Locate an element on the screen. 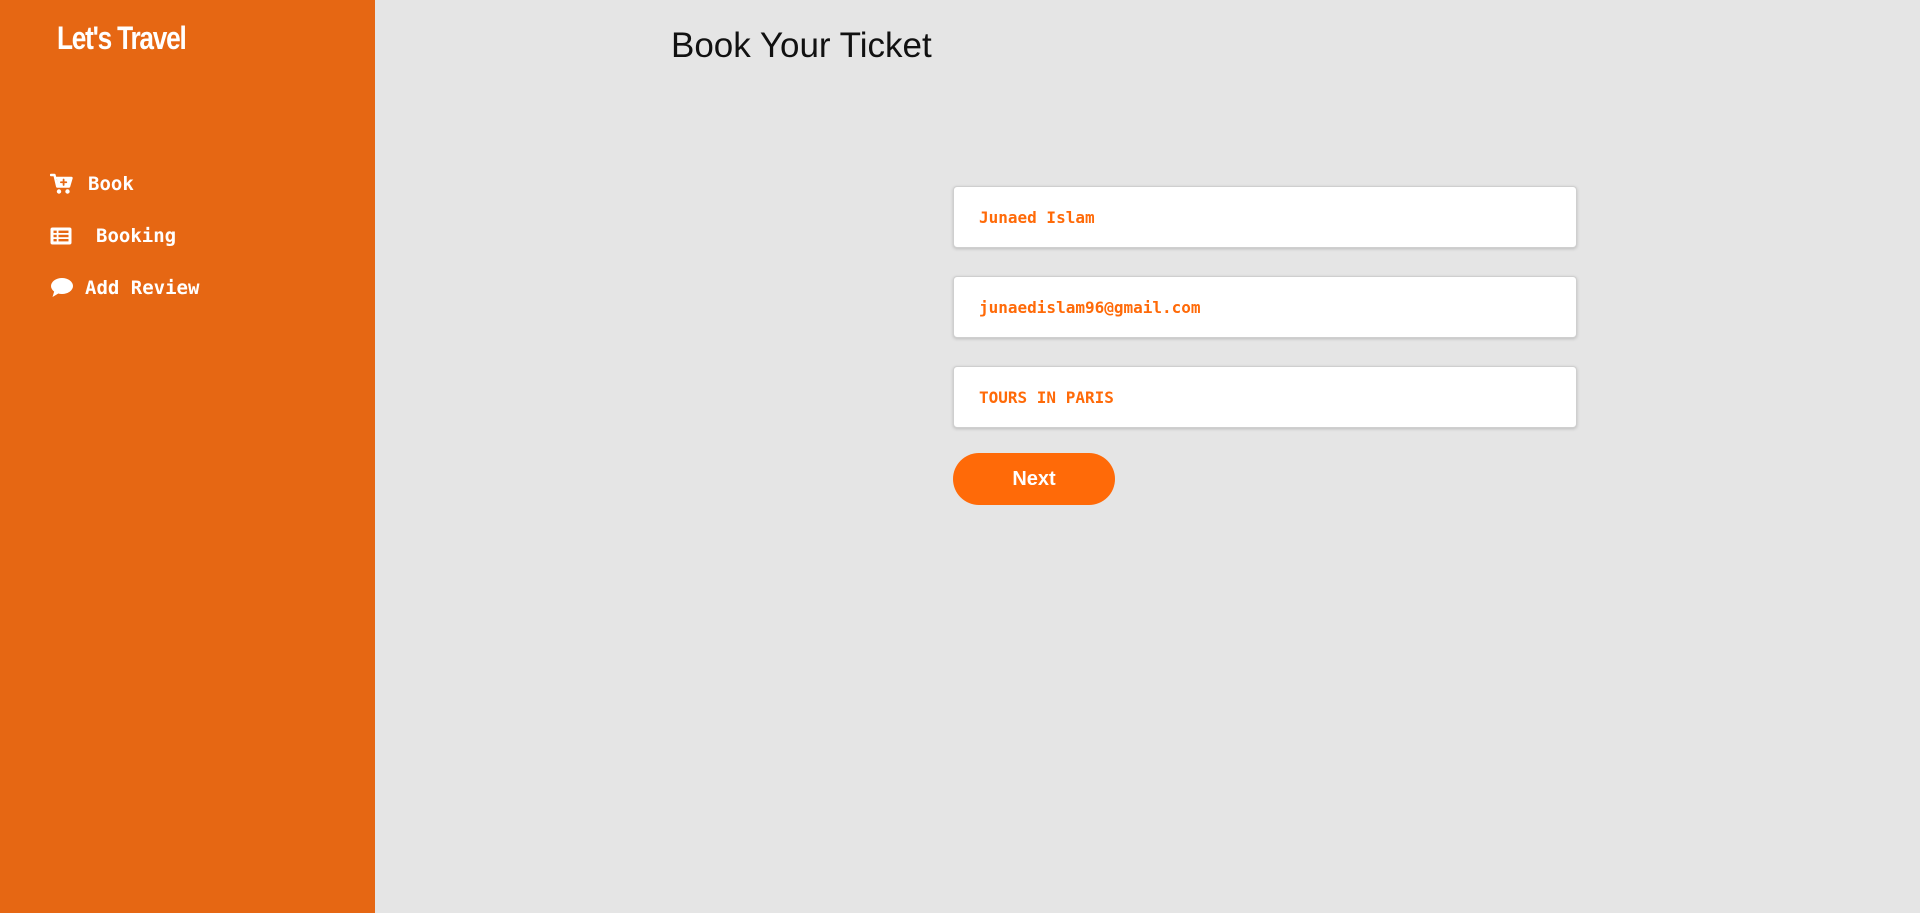  sidebar-item-add-review: Add Review is located at coordinates (124, 288).